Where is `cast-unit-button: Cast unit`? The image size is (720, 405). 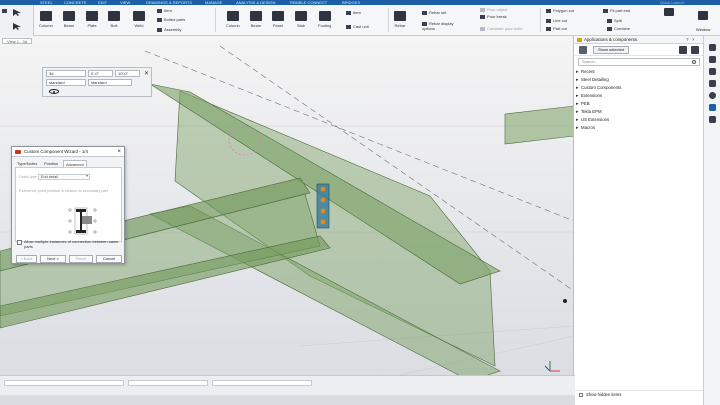
cast-unit-button: Cast unit is located at coordinates (357, 26).